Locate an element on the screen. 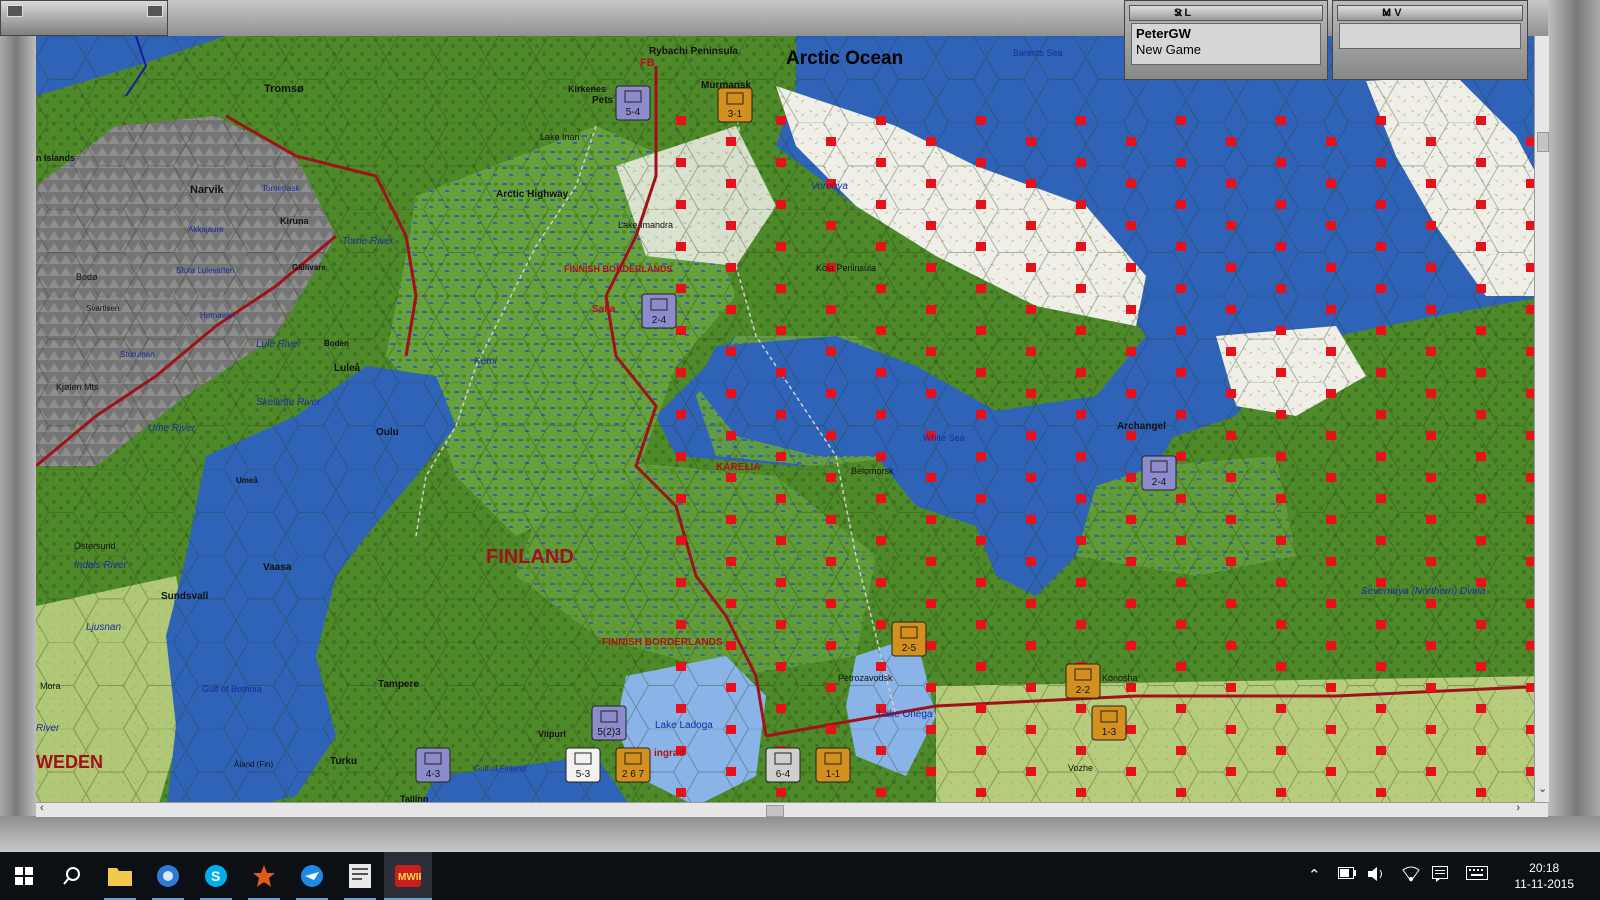 Image resolution: width=1600 pixels, height=900 pixels. label-skellefte-river: Skellefte River is located at coordinates (288, 402).